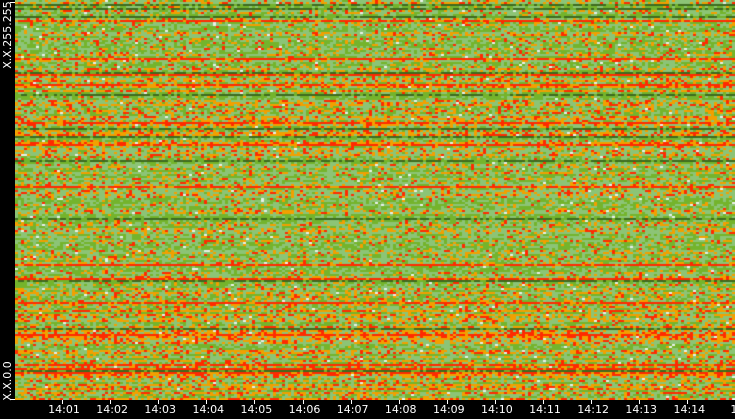 The width and height of the screenshot is (735, 419). I want to click on x-tick-label: 14:02, so click(112, 409).